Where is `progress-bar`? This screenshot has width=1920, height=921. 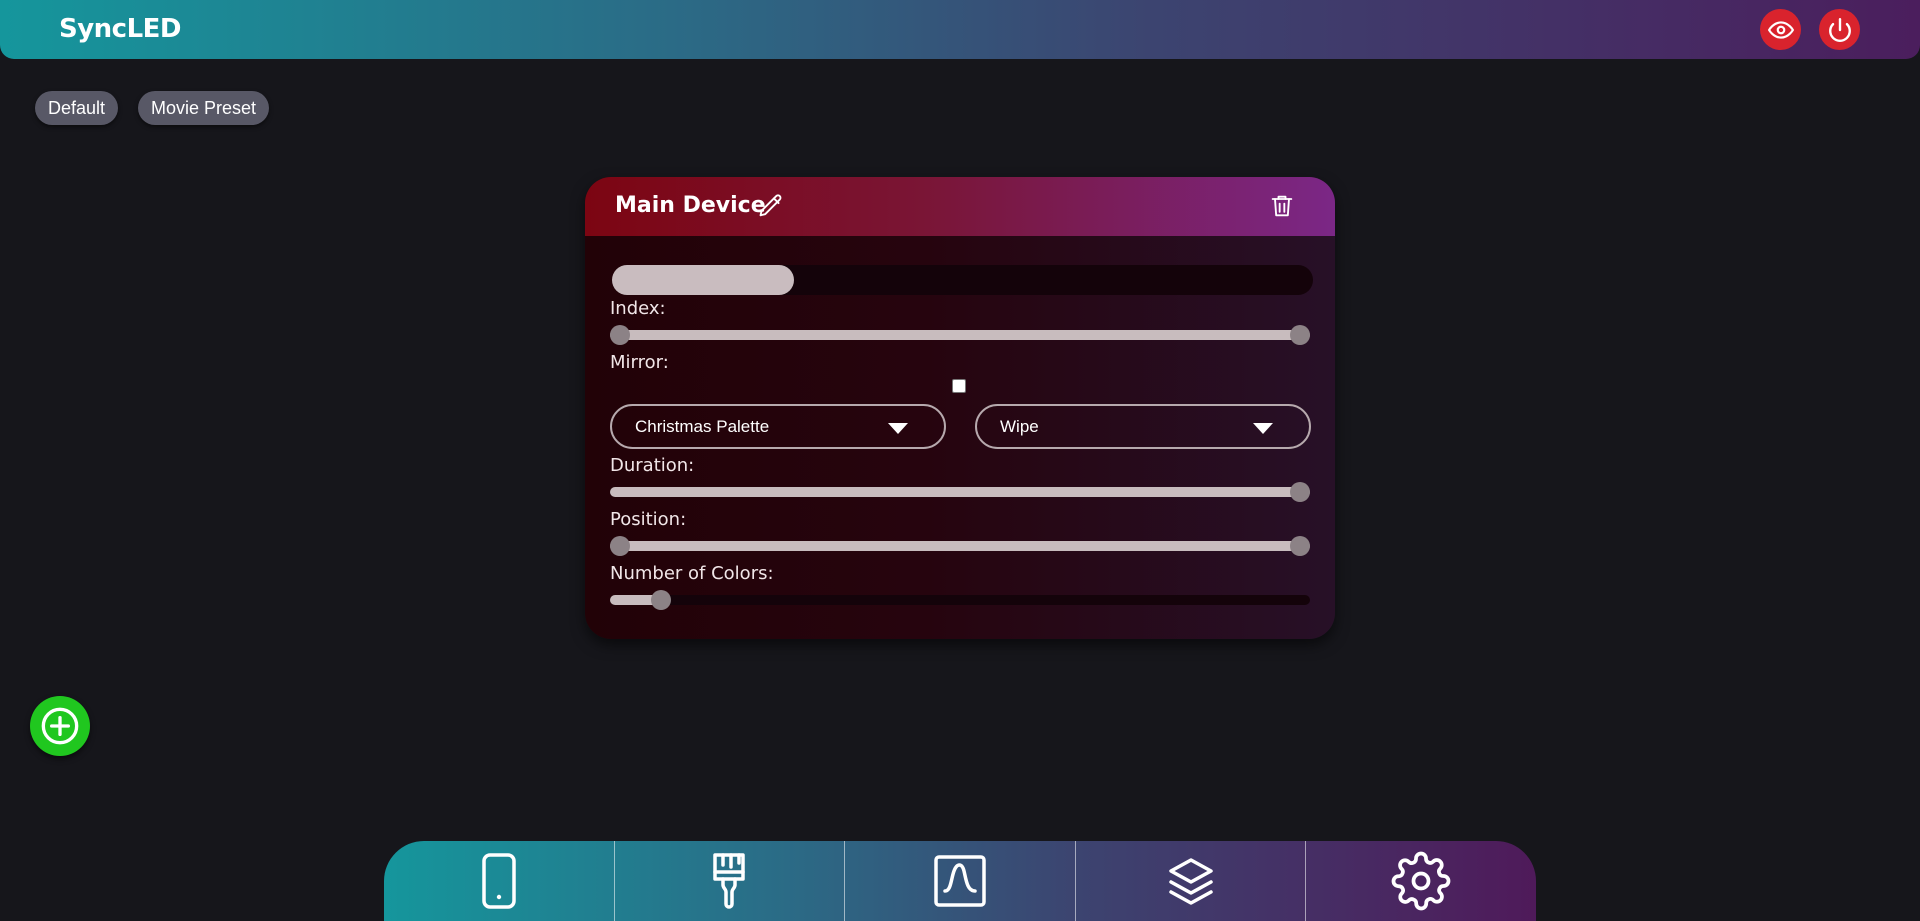 progress-bar is located at coordinates (962, 280).